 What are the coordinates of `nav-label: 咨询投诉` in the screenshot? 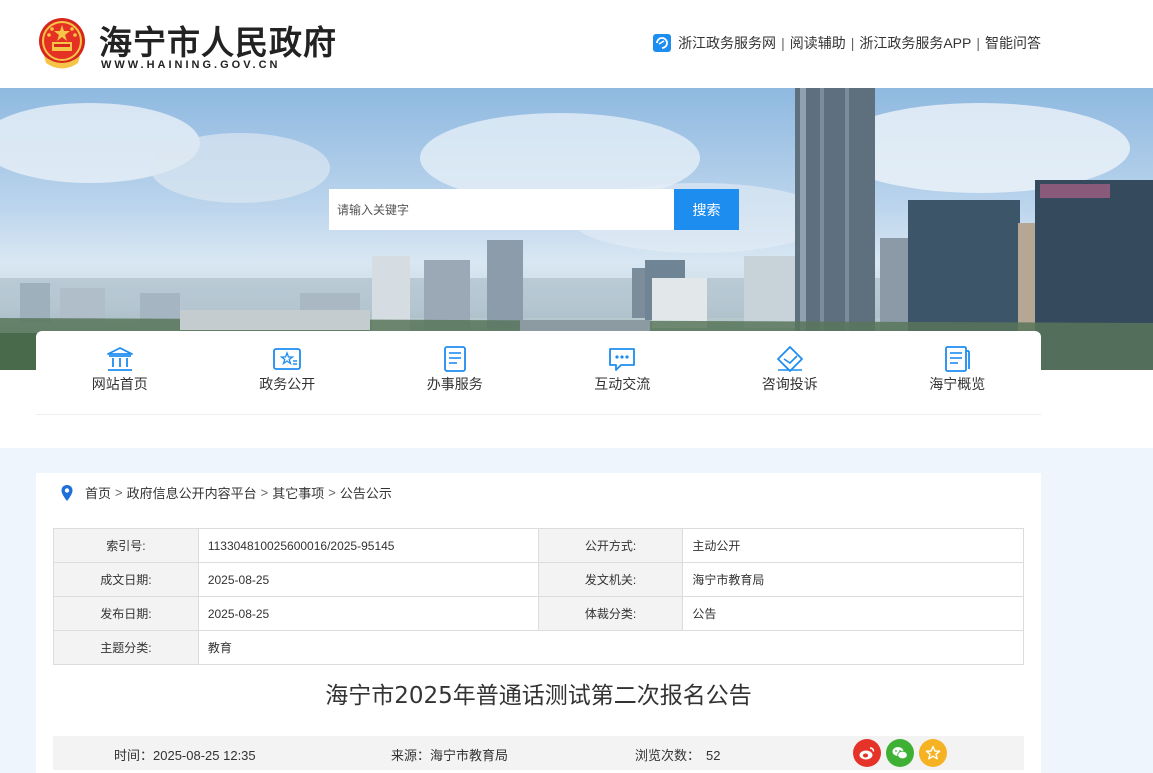 It's located at (789, 384).